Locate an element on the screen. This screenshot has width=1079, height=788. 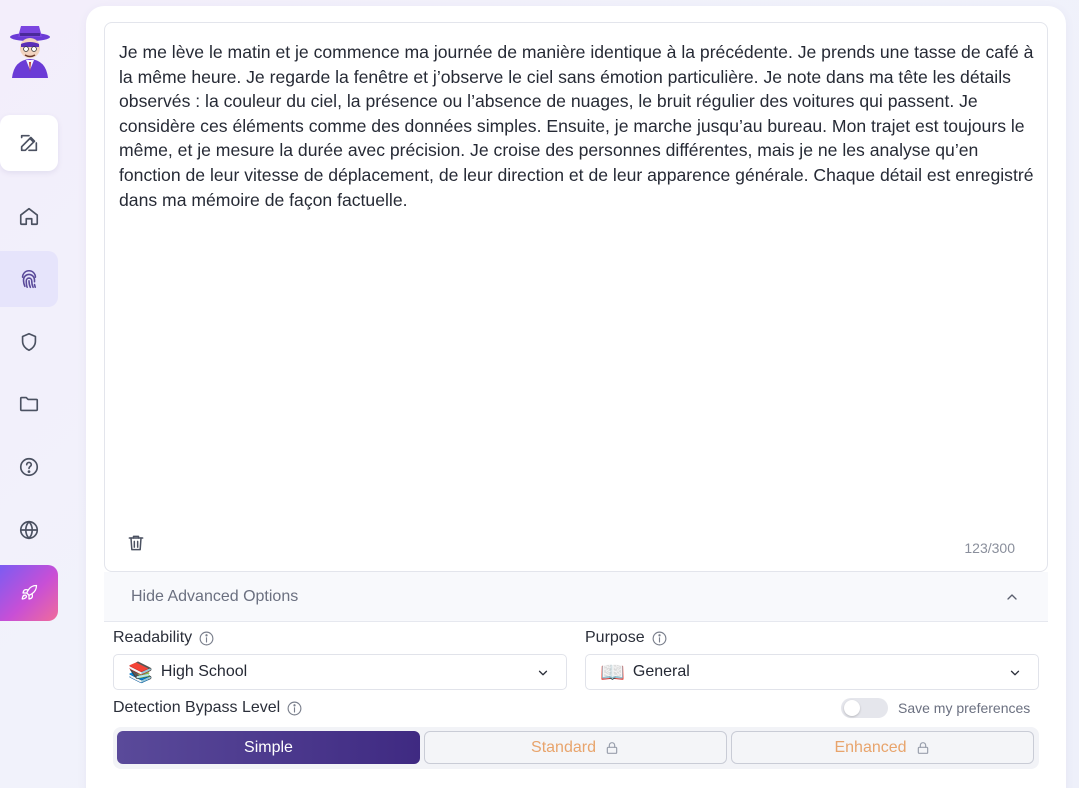
sidebar-item-folder is located at coordinates (29, 404).